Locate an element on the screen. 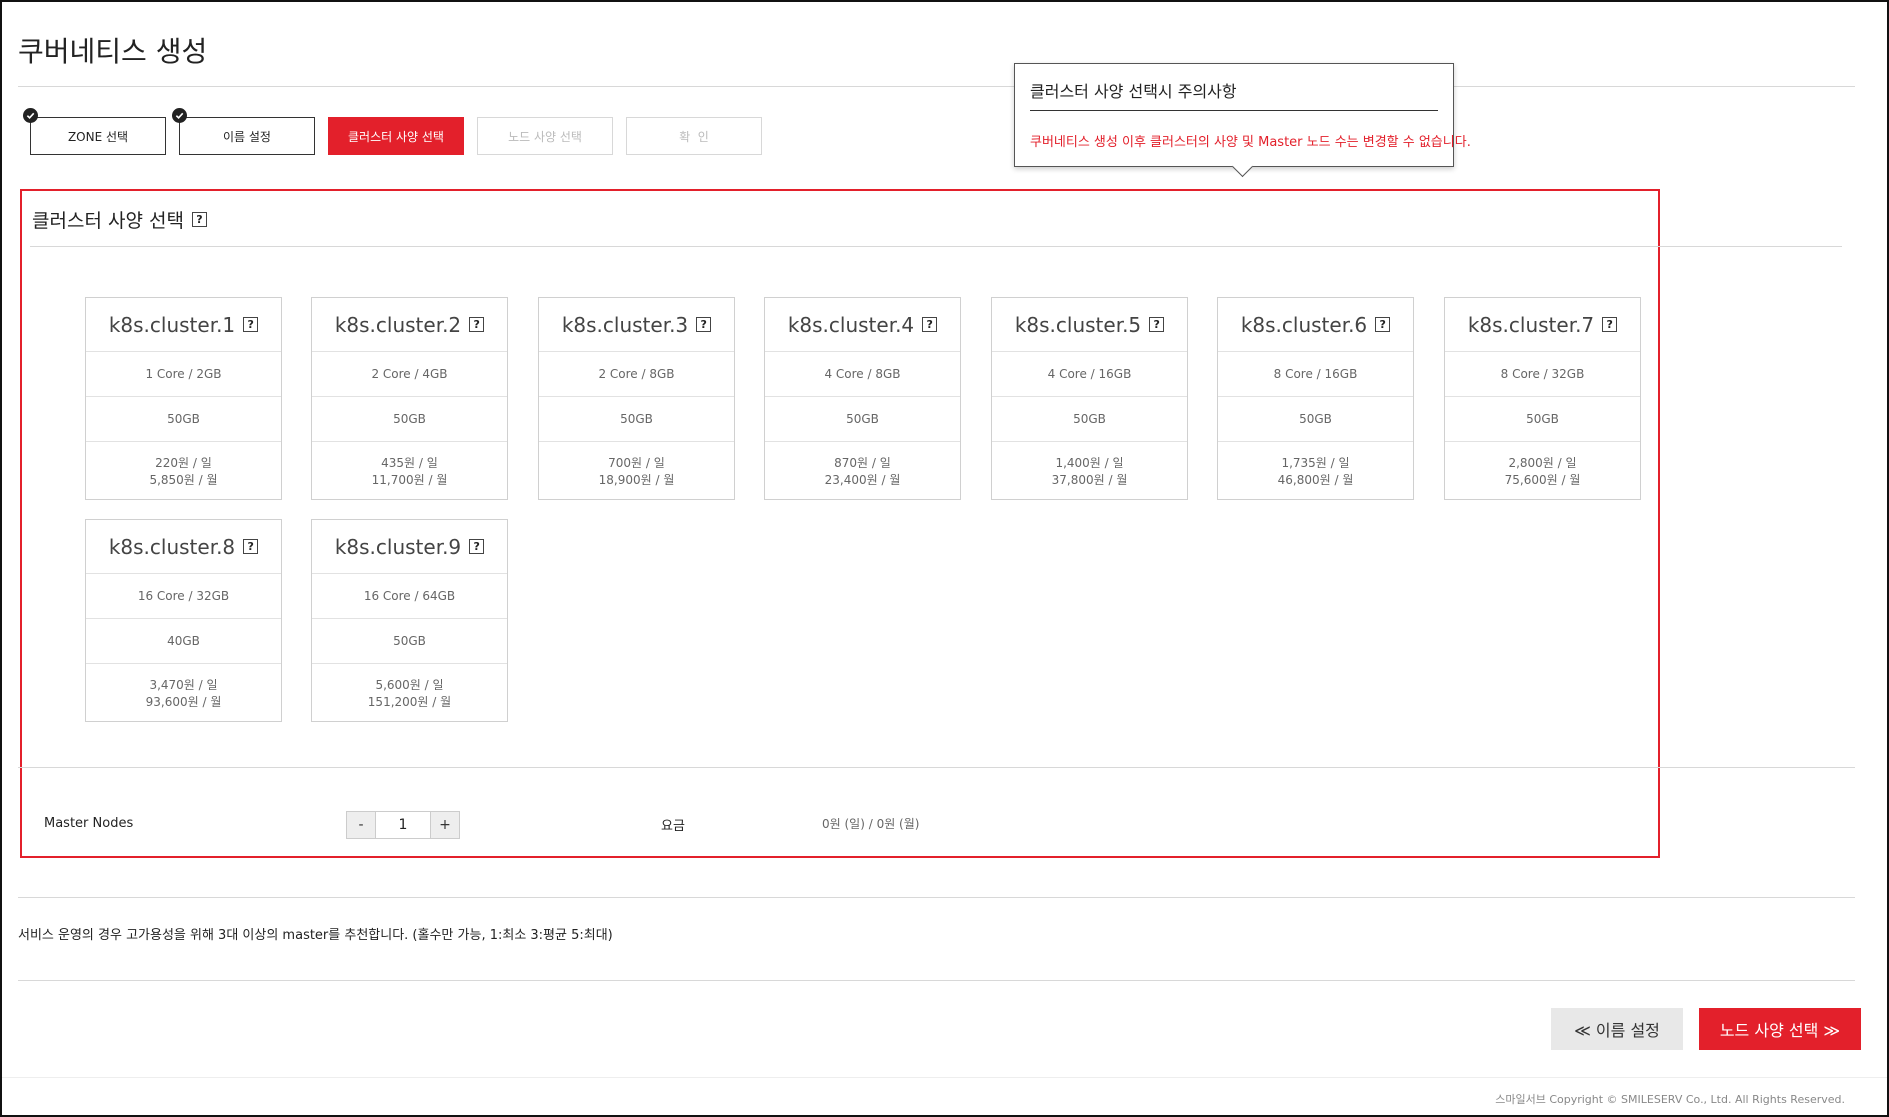 The width and height of the screenshot is (1889, 1117). cluster-name-text: k8s.cluster.1 is located at coordinates (172, 324).